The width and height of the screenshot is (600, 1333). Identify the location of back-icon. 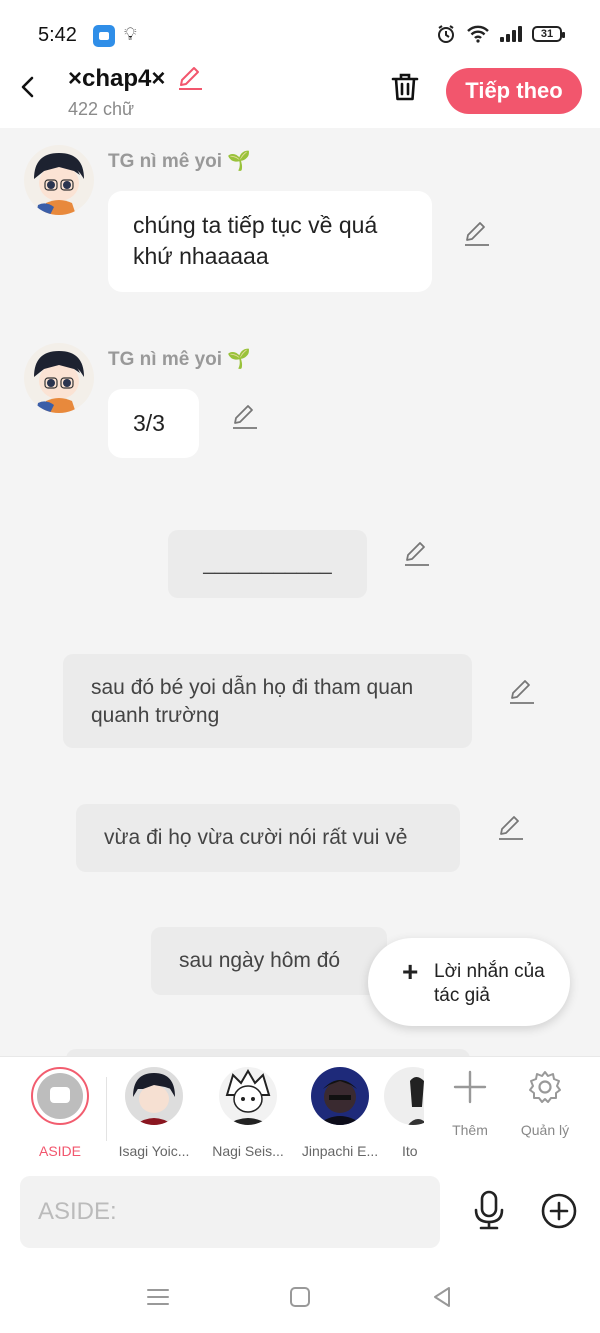
(442, 1297).